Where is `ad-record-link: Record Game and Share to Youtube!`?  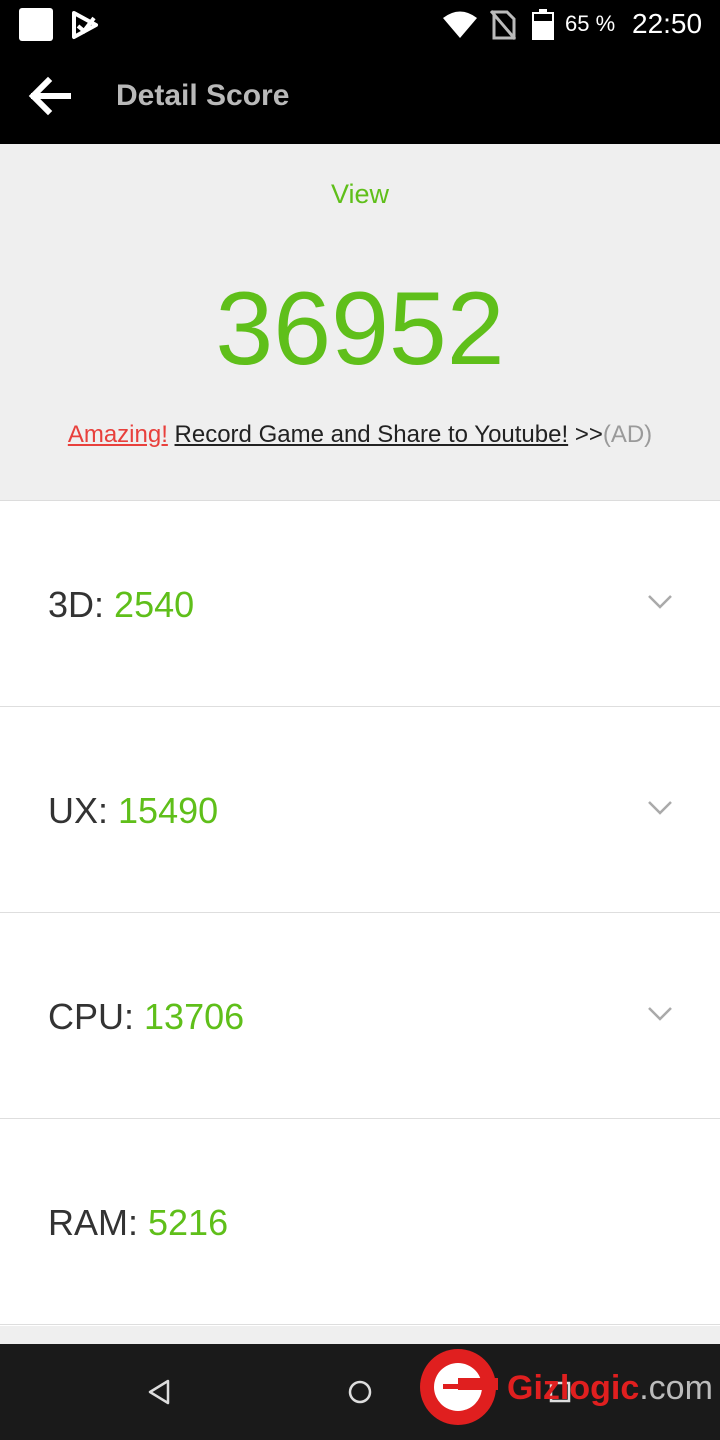
ad-record-link: Record Game and Share to Youtube! is located at coordinates (372, 434).